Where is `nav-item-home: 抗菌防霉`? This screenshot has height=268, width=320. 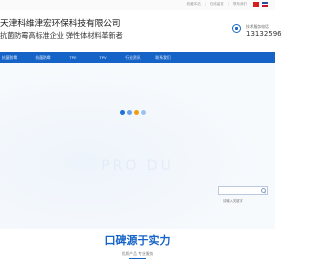 nav-item-home: 抗菌防霉 is located at coordinates (14, 57).